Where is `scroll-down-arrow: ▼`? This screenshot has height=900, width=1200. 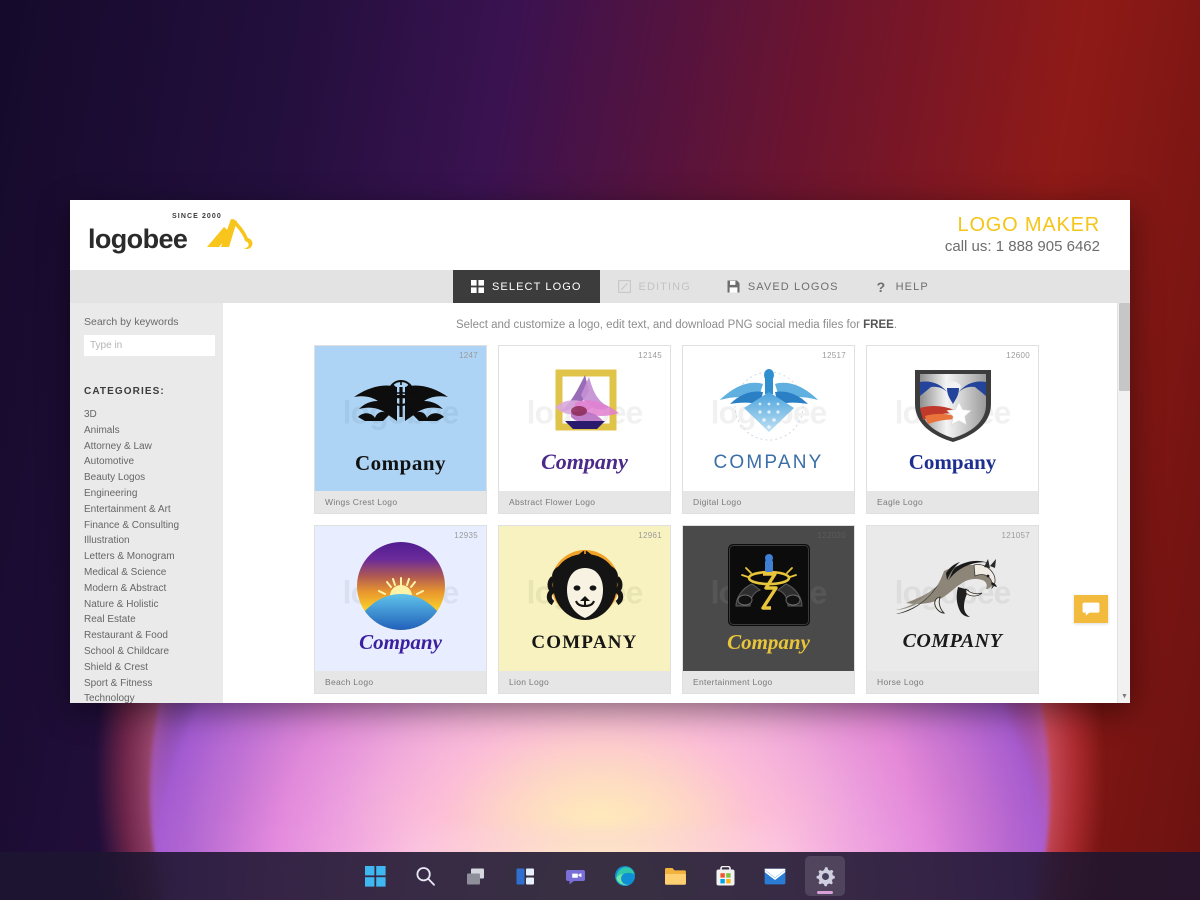 scroll-down-arrow: ▼ is located at coordinates (1124, 696).